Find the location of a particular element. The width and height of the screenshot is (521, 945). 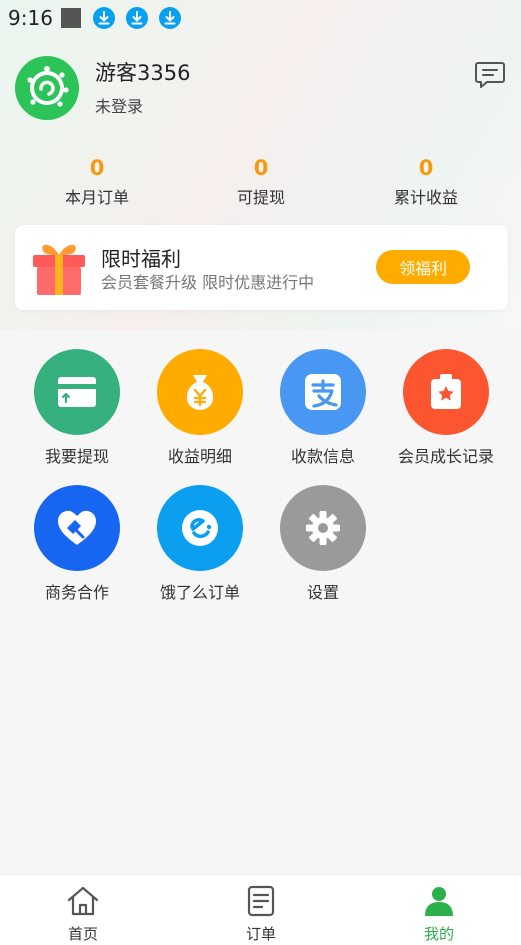

list-icon is located at coordinates (261, 901).